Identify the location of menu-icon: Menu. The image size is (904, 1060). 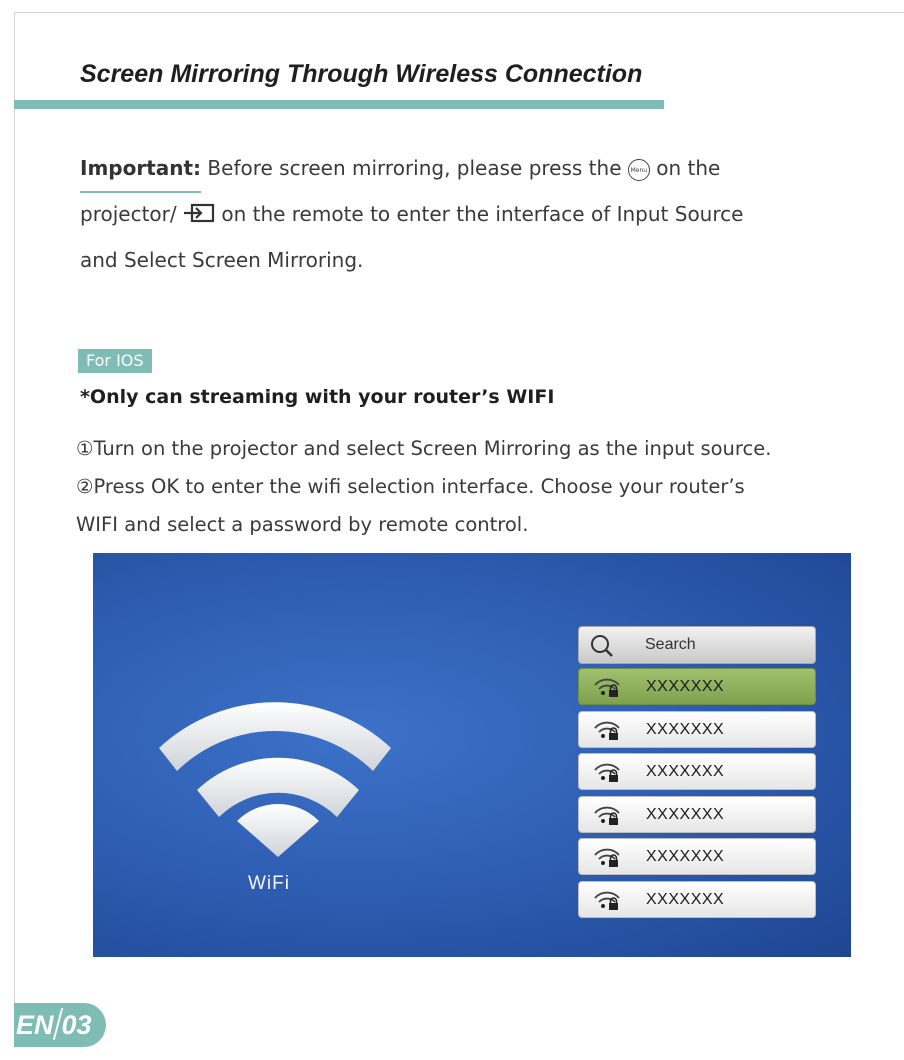
(638, 170).